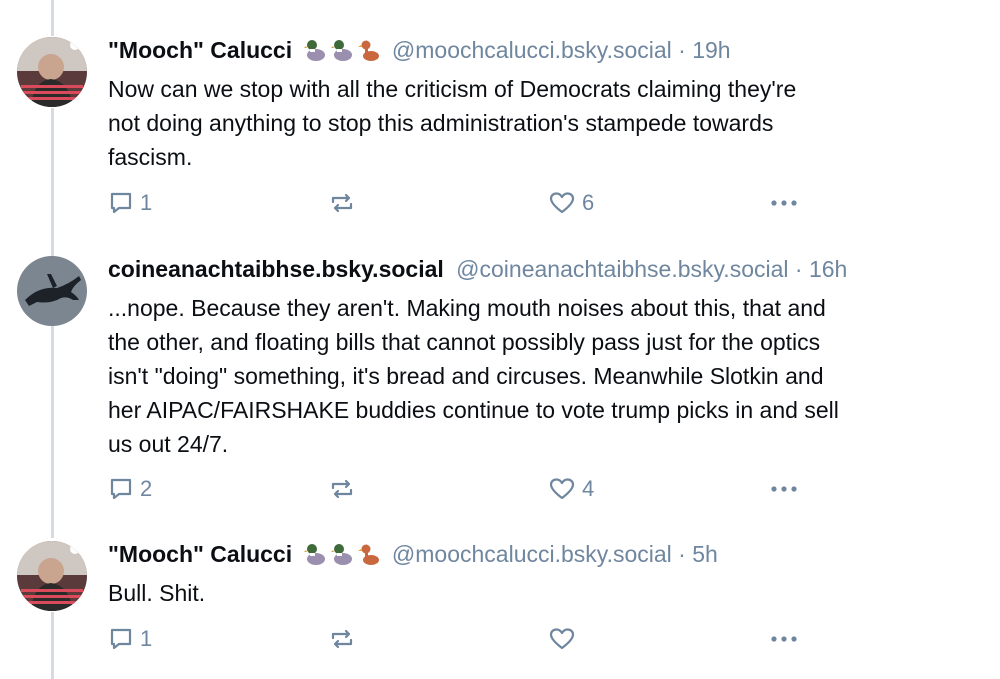  I want to click on timestamp: 5h, so click(705, 554).